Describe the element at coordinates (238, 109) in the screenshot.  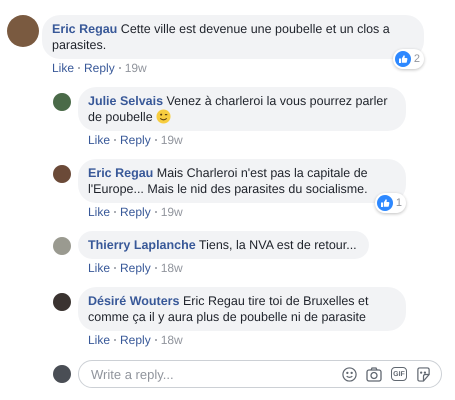
I see `comment-text: Julie Selvais Venez à charleroi la vous pourrez parler de poubelle` at that location.